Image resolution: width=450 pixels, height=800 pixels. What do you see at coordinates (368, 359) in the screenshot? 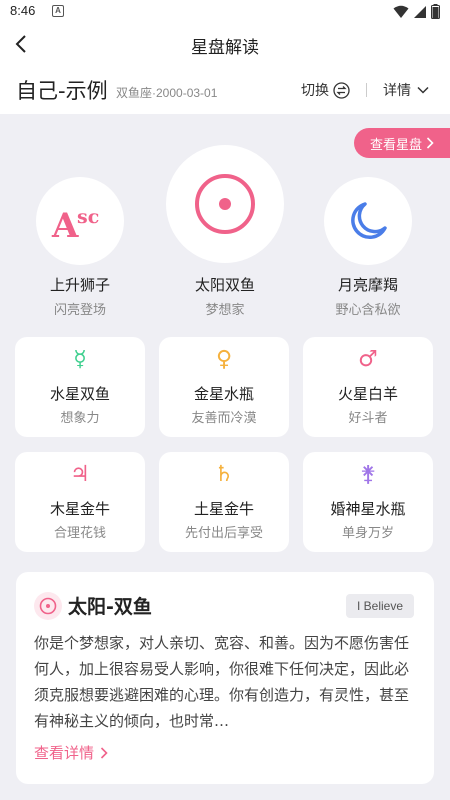
I see `mars-icon: ♂` at bounding box center [368, 359].